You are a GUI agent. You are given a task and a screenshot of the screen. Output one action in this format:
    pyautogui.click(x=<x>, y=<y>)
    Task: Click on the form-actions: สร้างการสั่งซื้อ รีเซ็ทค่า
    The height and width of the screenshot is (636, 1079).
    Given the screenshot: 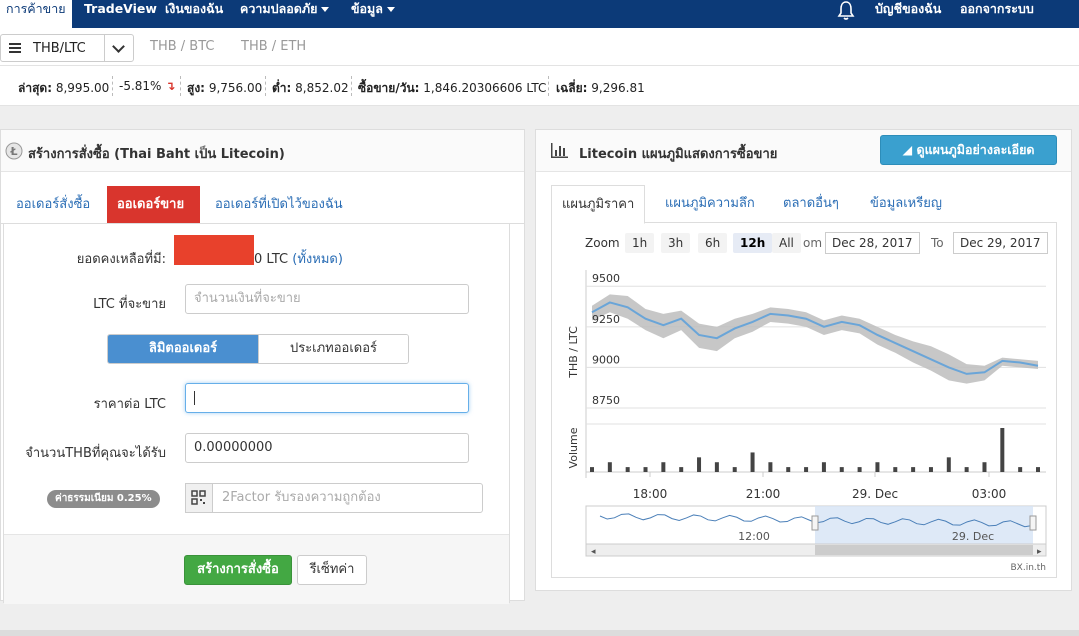 What is the action you would take?
    pyautogui.click(x=256, y=569)
    